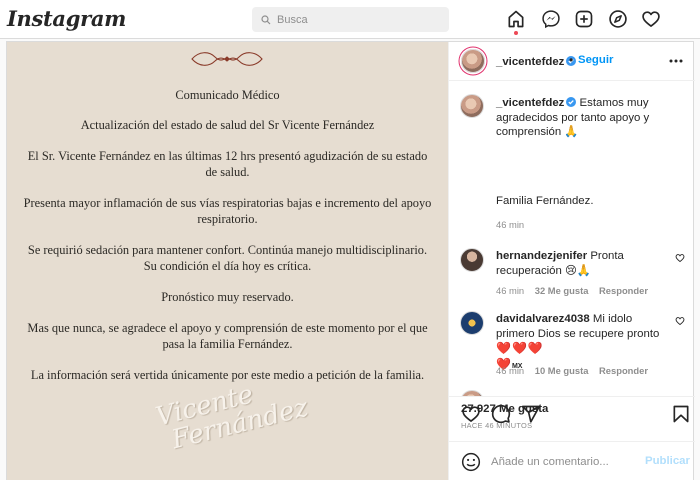 This screenshot has width=700, height=480. Describe the element at coordinates (651, 19) in the screenshot. I see `activity-heart-icon` at that location.